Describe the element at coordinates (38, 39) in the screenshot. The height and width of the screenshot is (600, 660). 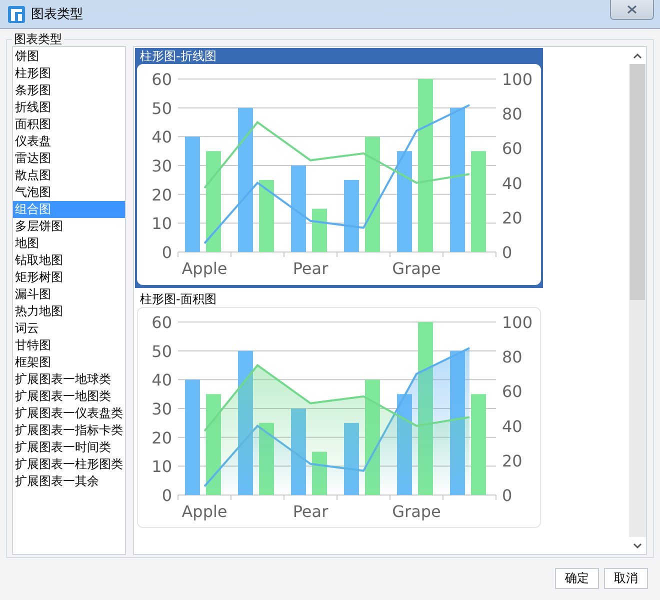
I see `group-label: 图表类型` at that location.